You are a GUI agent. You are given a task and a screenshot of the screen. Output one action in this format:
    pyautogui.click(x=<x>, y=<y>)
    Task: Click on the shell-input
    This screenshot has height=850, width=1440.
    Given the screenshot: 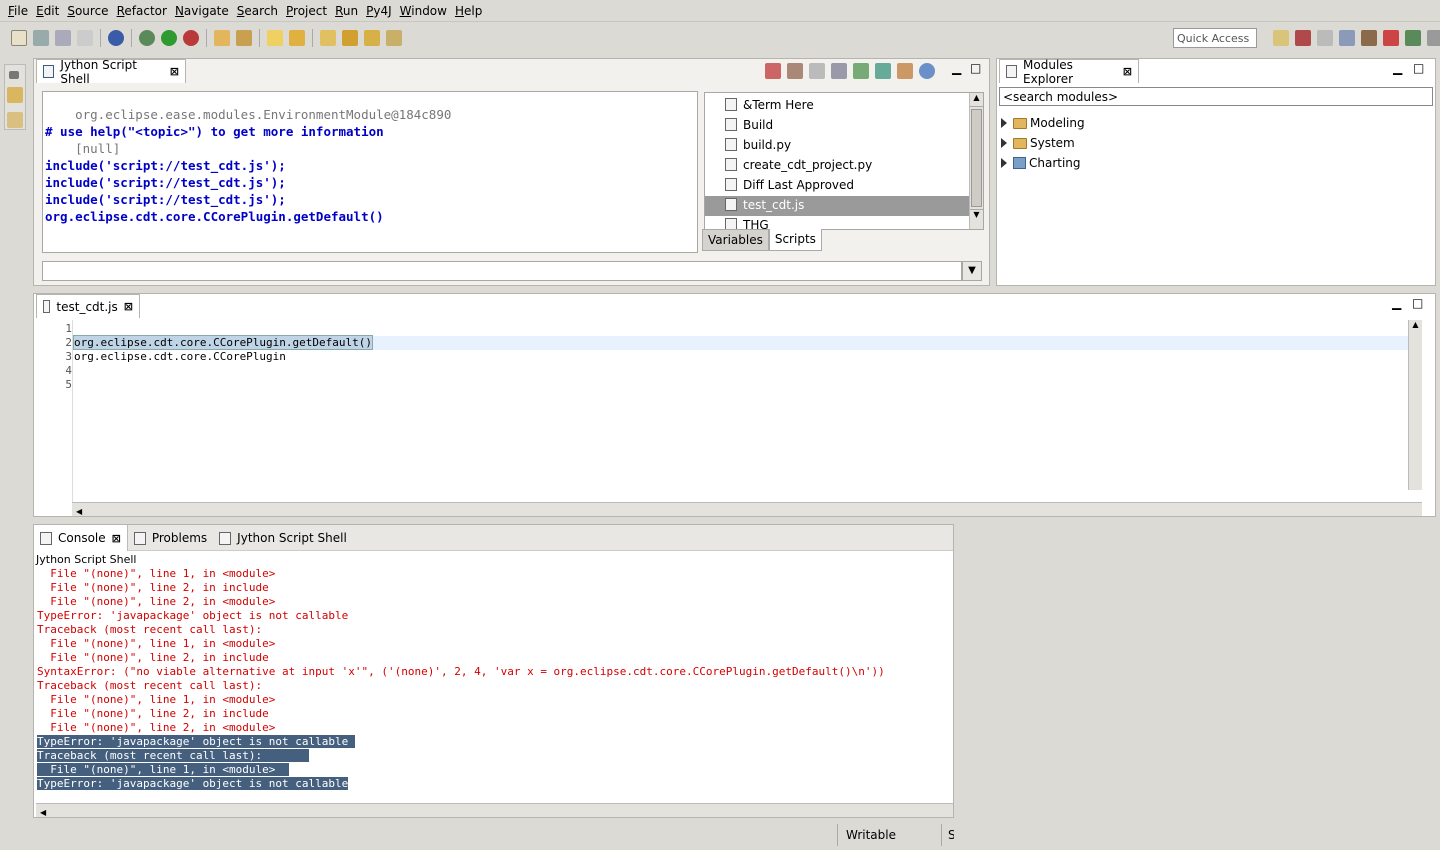 What is the action you would take?
    pyautogui.click(x=502, y=271)
    